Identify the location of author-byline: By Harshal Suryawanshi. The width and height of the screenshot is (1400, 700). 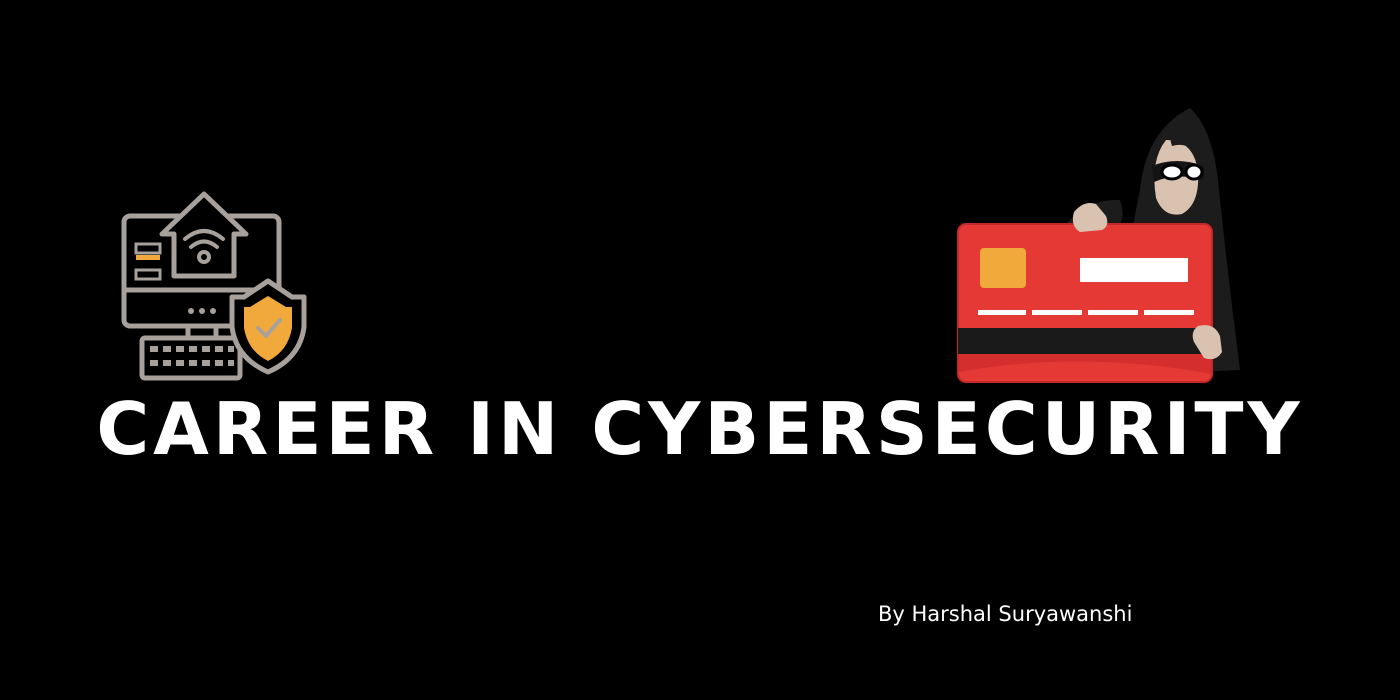
(1005, 614).